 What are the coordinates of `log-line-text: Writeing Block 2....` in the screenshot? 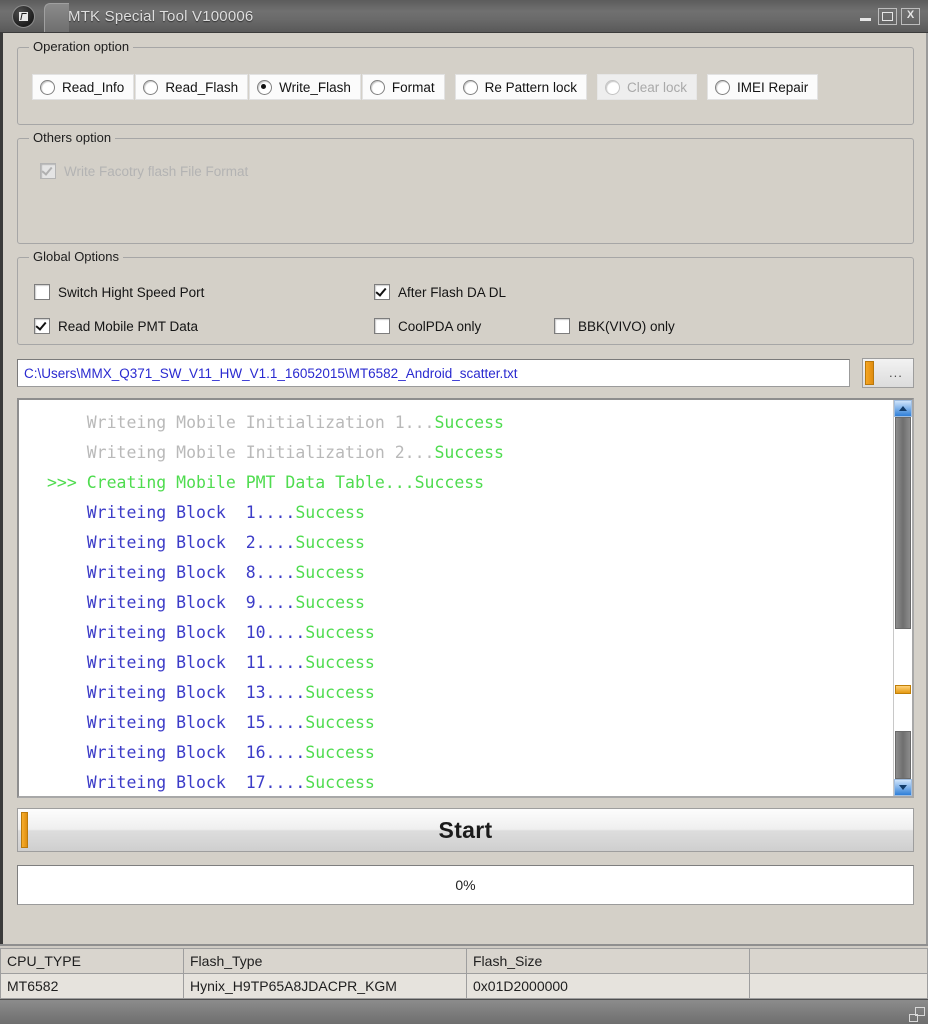 It's located at (191, 542).